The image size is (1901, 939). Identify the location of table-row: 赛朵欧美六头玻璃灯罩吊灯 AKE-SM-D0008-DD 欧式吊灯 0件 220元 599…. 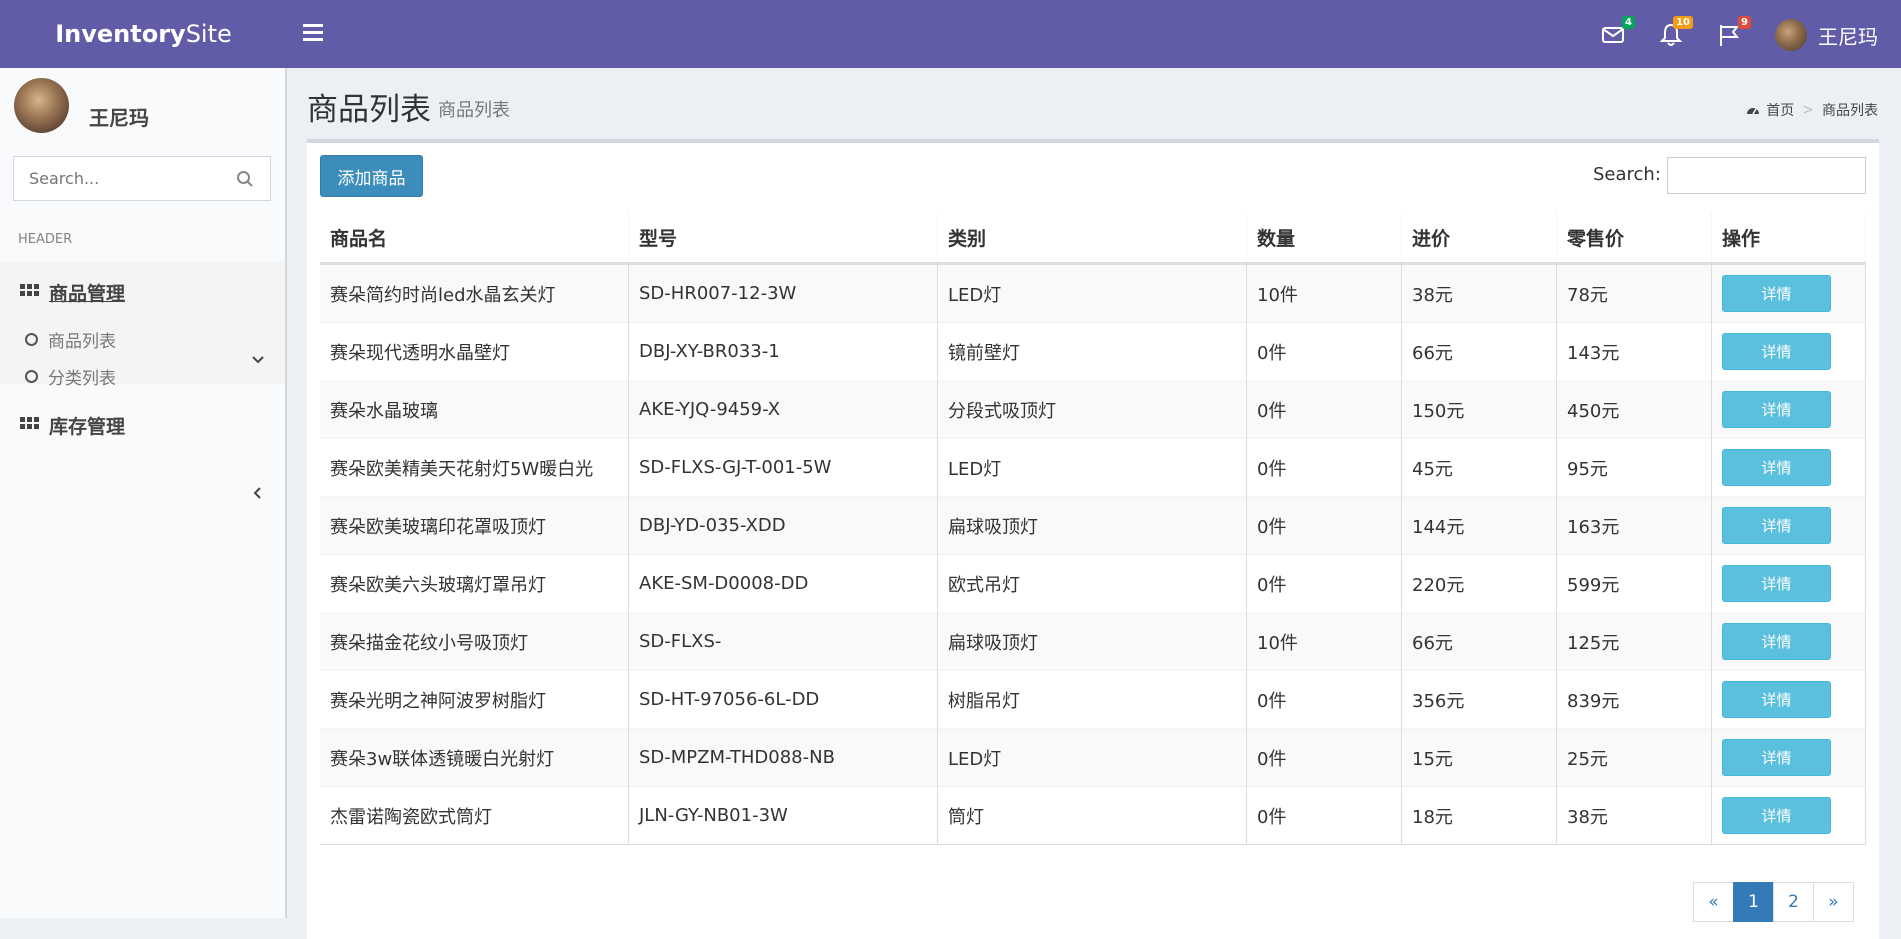
(1093, 583).